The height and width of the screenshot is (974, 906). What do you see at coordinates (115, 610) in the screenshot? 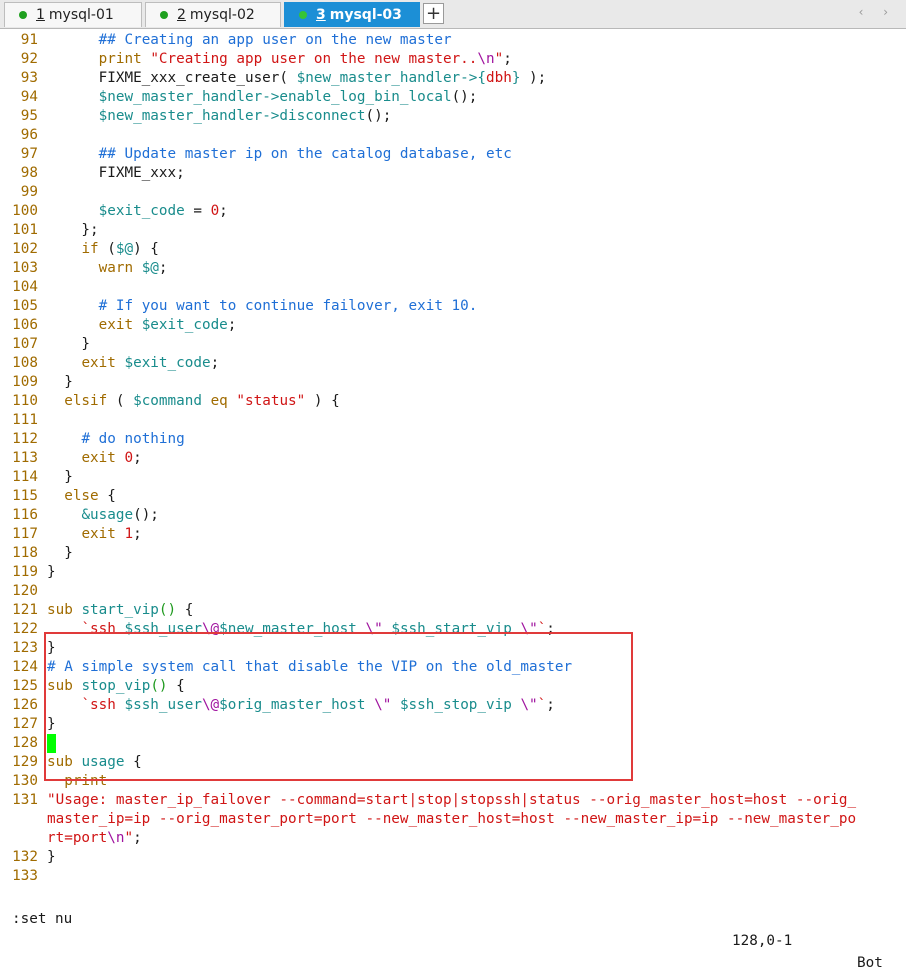
I see `code-text: sub start_vip() {` at bounding box center [115, 610].